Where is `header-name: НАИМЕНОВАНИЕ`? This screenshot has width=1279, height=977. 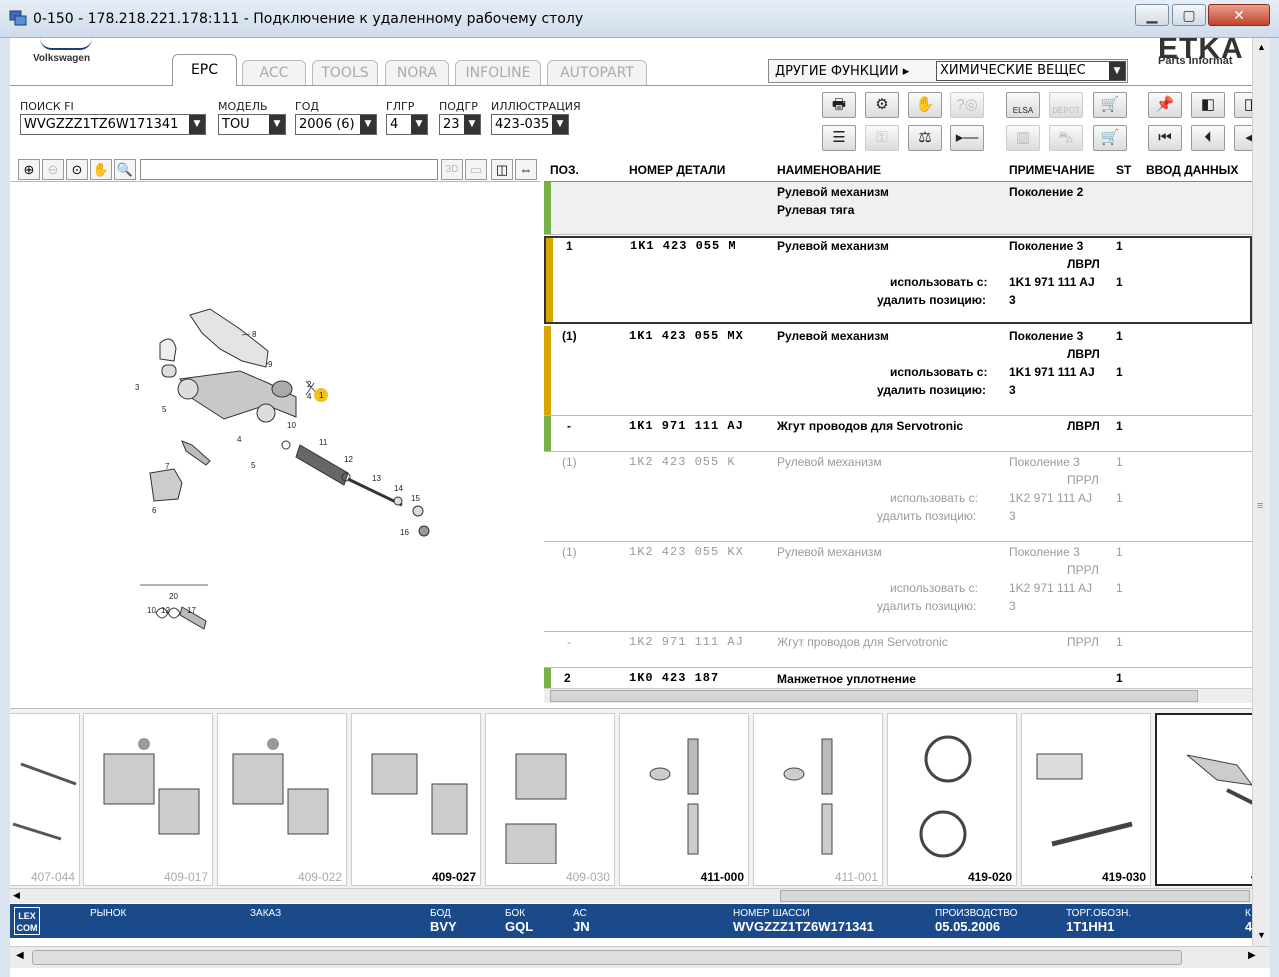 header-name: НАИМЕНОВАНИЕ is located at coordinates (829, 170).